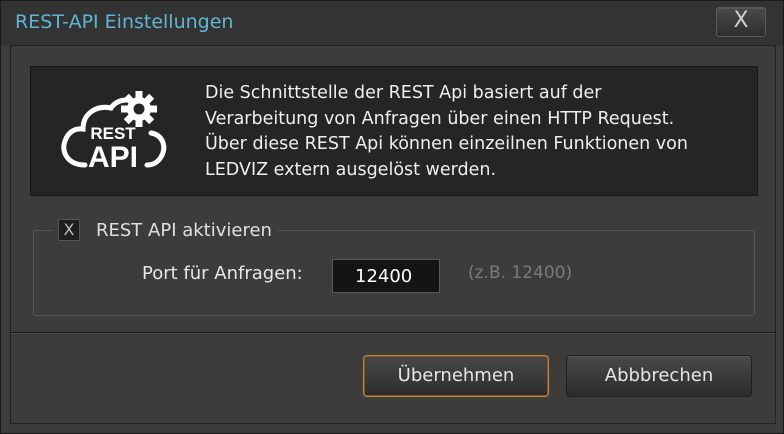  Describe the element at coordinates (392, 23) in the screenshot. I see `title-bar: REST-API Einstellungen X` at that location.